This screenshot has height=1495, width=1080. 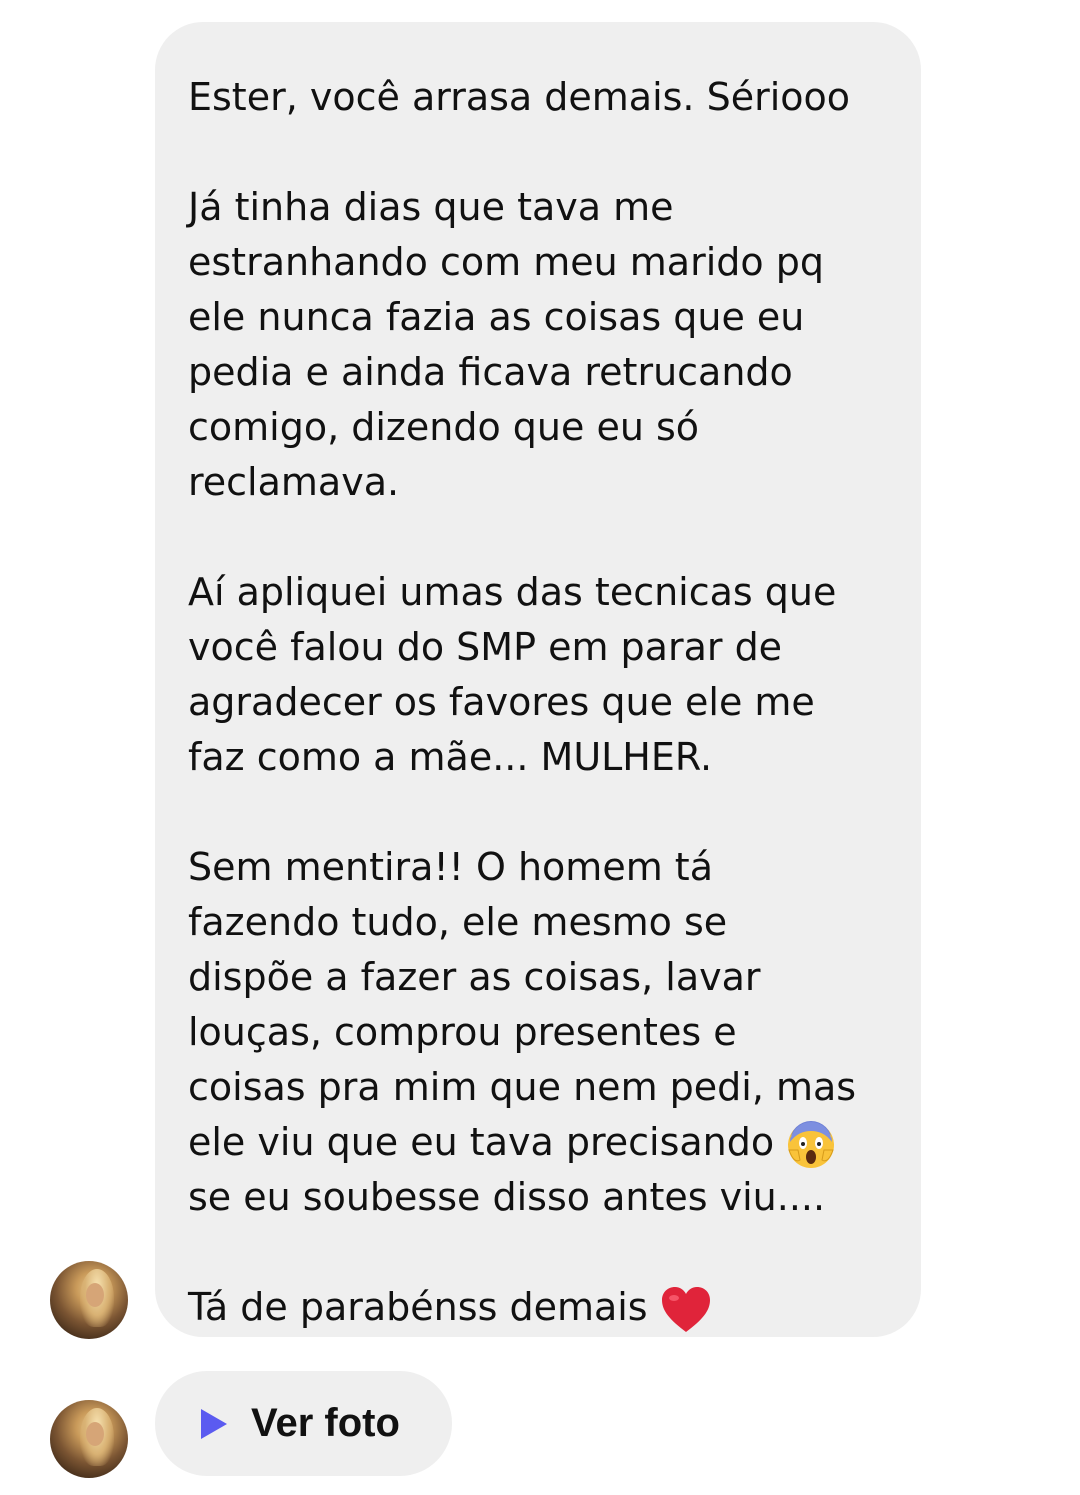 I want to click on message-paragraph-6: Tá de parabénss demais, so click(x=539, y=1307).